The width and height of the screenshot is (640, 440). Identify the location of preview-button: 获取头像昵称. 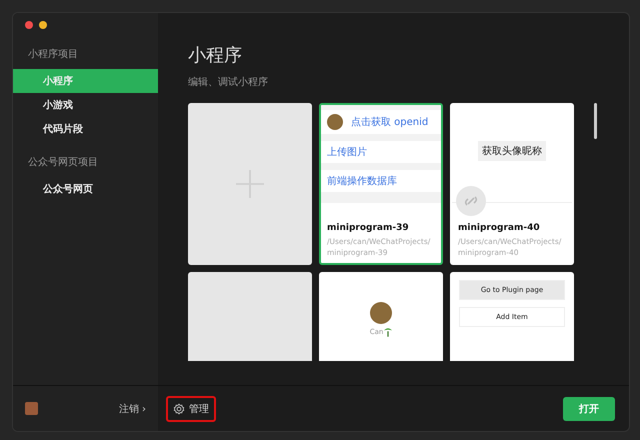
(512, 151).